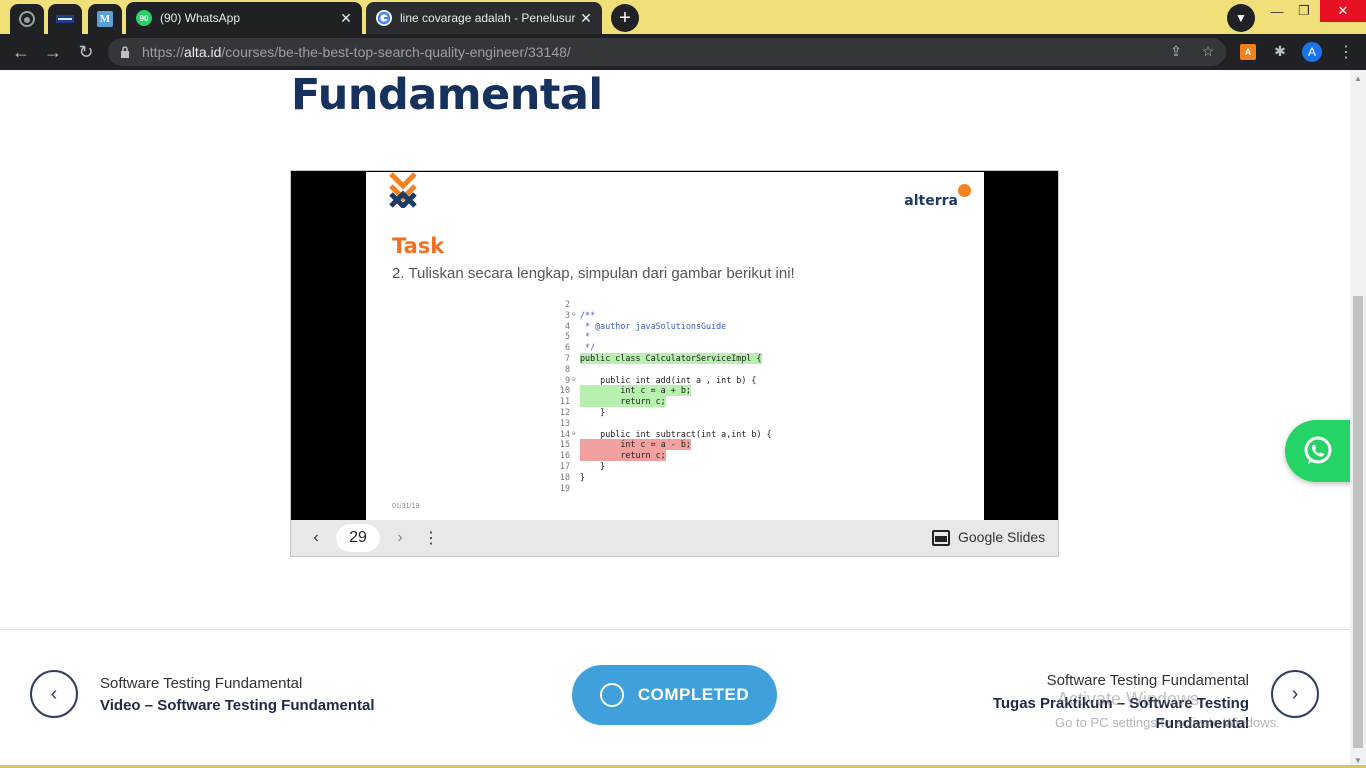 Image resolution: width=1366 pixels, height=768 pixels. What do you see at coordinates (21, 52) in the screenshot?
I see `back-button: ←` at bounding box center [21, 52].